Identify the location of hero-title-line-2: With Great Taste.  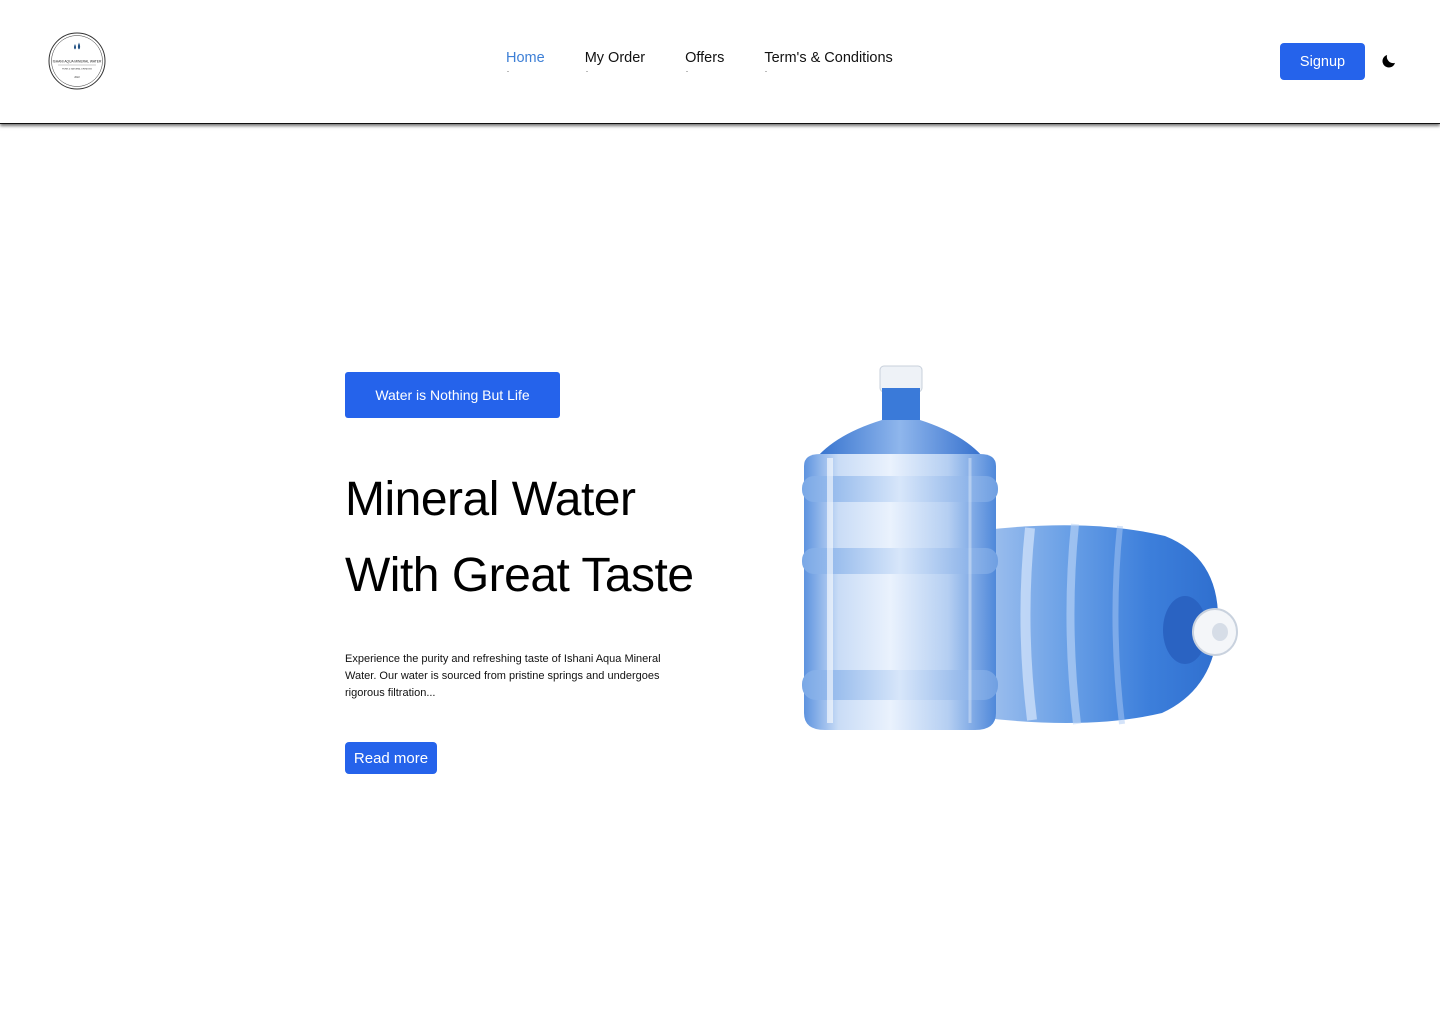
(519, 575).